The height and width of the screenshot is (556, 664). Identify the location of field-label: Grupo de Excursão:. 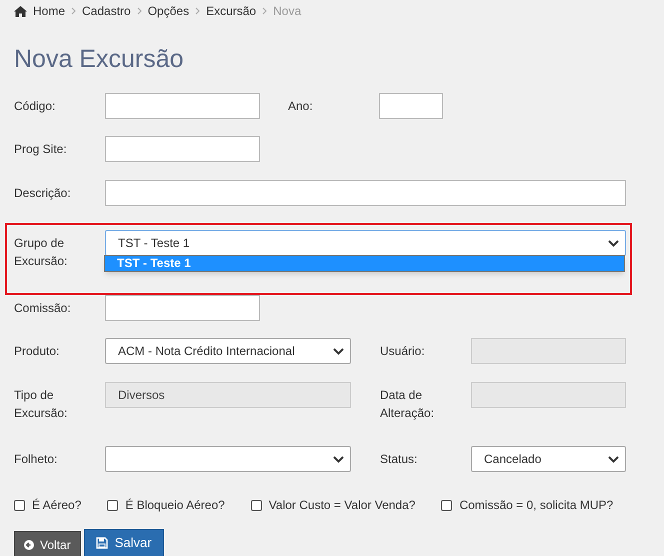
(41, 252).